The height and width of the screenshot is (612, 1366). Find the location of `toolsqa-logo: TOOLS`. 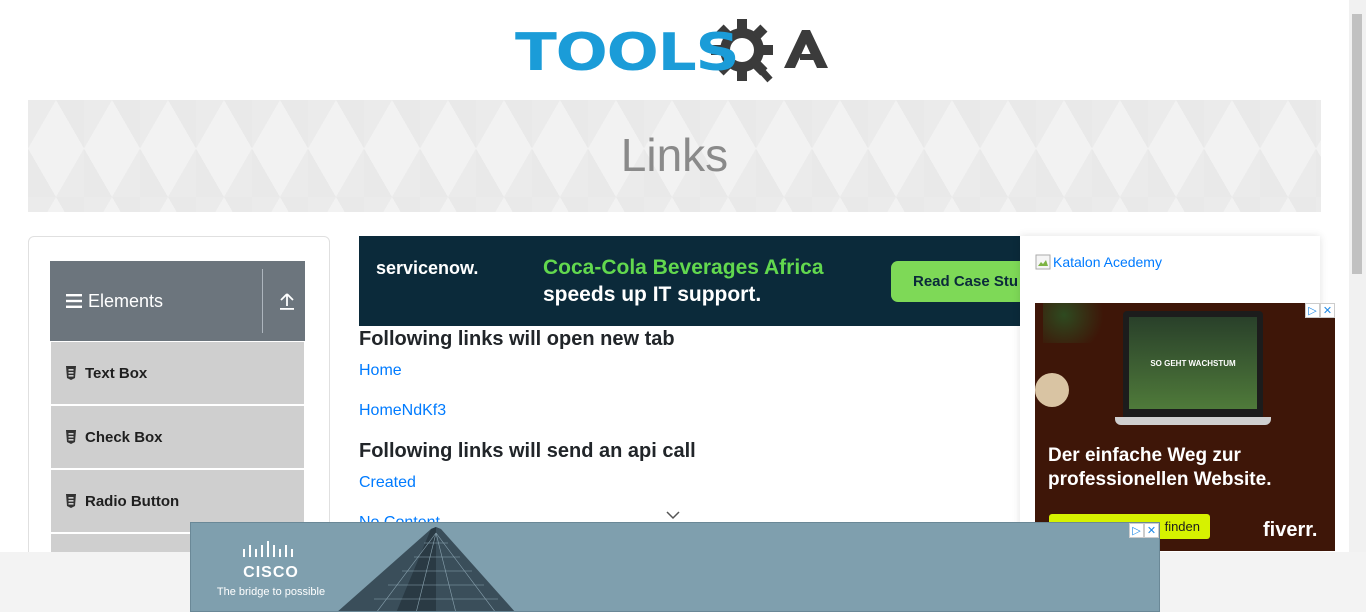

toolsqa-logo: TOOLS is located at coordinates (677, 53).